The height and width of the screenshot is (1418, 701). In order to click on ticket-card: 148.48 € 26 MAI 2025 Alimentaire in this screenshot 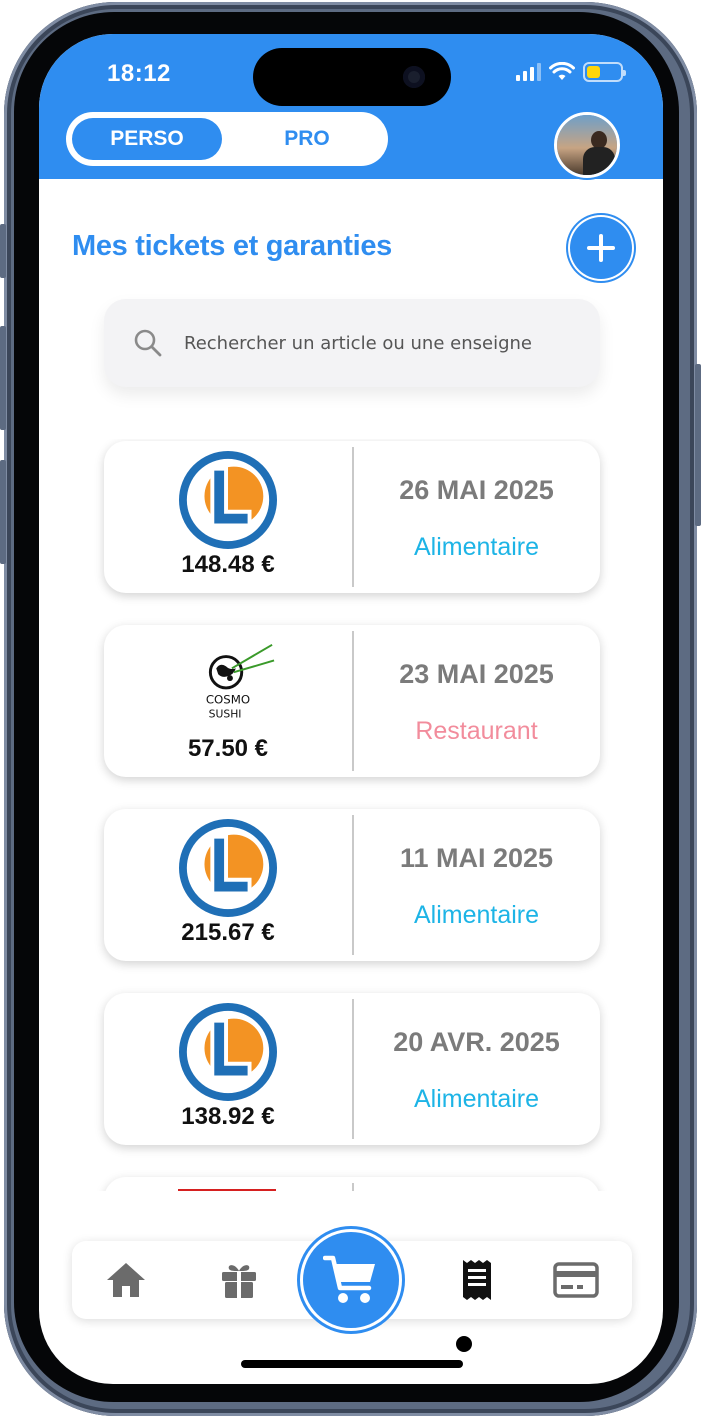, I will do `click(352, 517)`.